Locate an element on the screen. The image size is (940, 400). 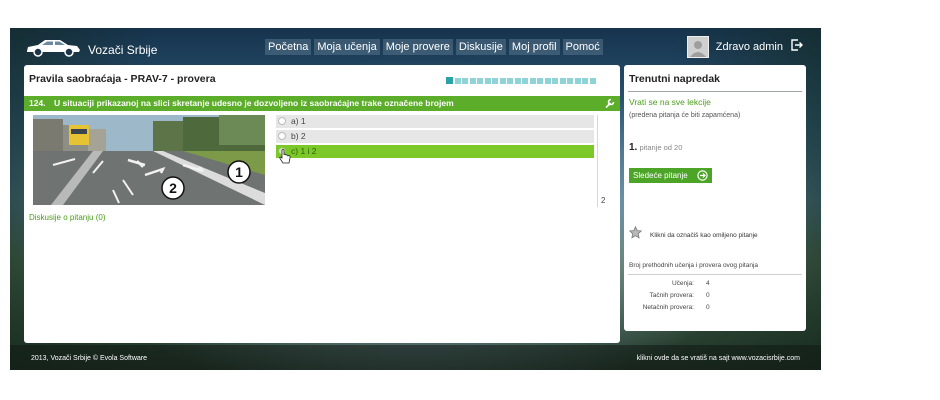
question-number: 124. is located at coordinates (37, 103).